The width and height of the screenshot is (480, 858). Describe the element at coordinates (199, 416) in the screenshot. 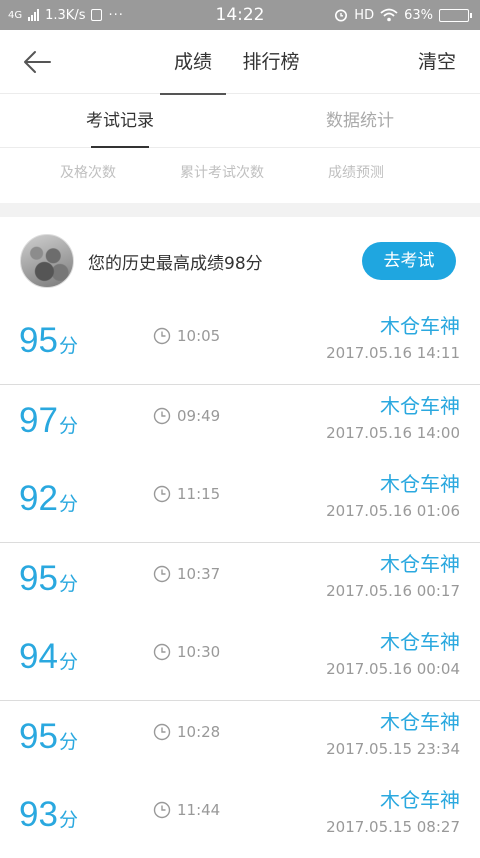

I see `duration-value: 09:49` at that location.